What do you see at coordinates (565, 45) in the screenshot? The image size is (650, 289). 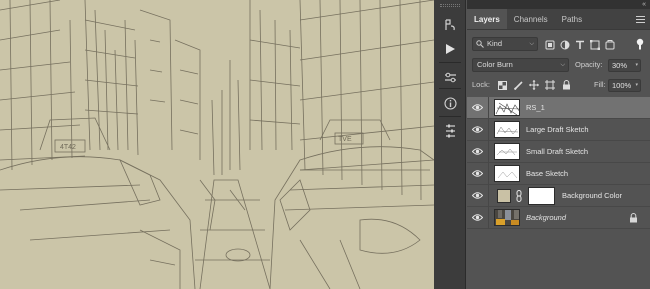 I see `adjustment-filter-icon` at bounding box center [565, 45].